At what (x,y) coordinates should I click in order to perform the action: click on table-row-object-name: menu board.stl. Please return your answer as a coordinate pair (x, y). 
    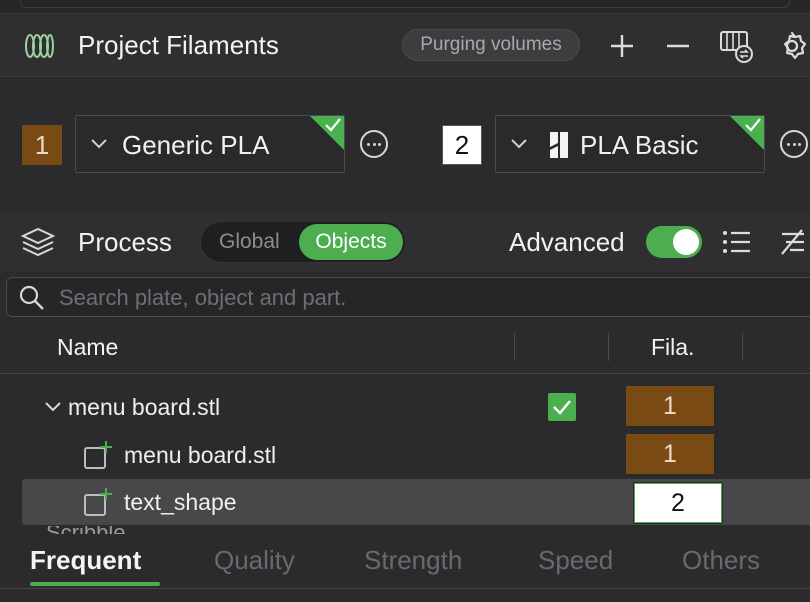
    Looking at the image, I should click on (144, 407).